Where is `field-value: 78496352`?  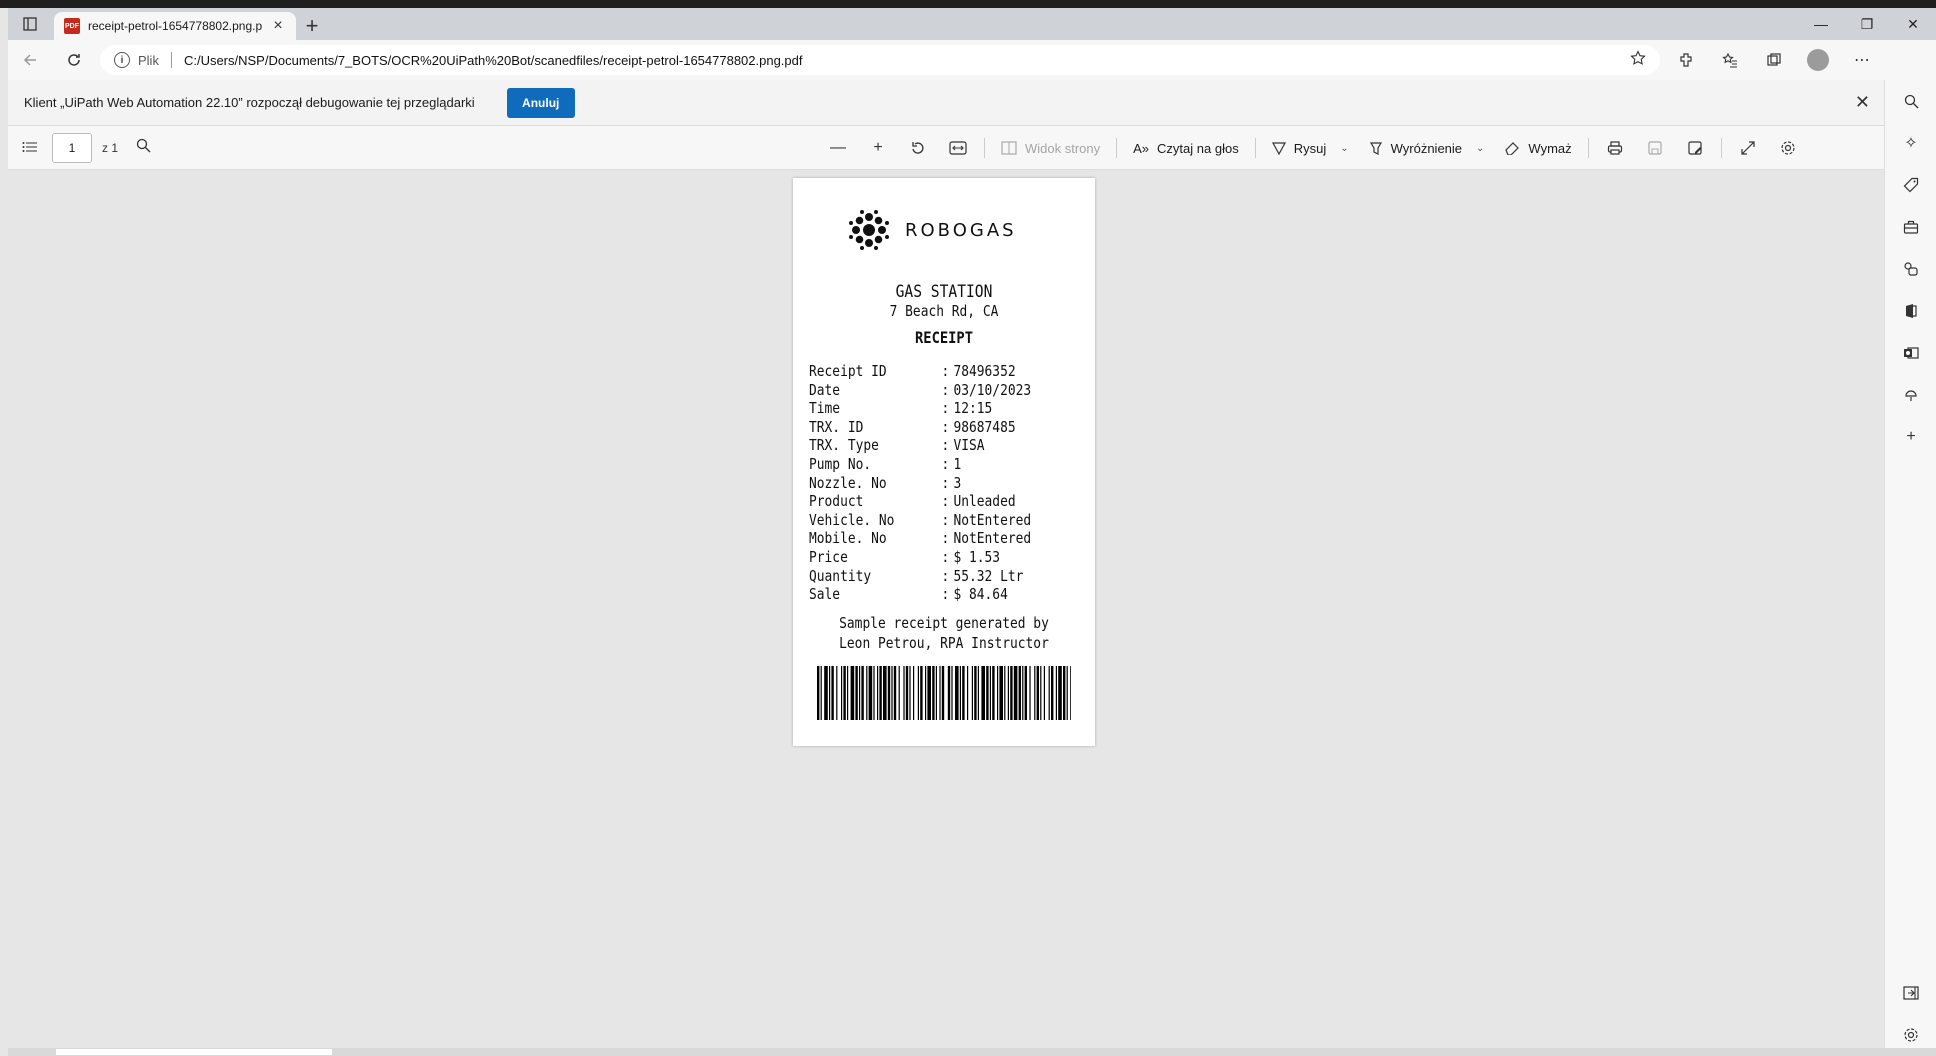
field-value: 78496352 is located at coordinates (984, 371).